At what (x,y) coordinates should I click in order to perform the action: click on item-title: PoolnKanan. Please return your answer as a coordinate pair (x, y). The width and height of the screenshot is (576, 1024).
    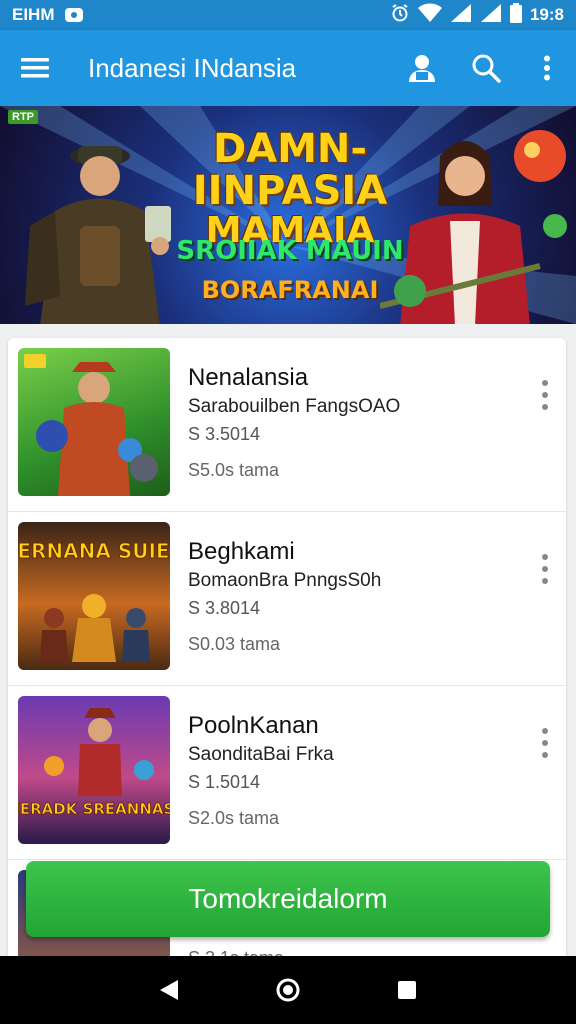
    Looking at the image, I should click on (253, 725).